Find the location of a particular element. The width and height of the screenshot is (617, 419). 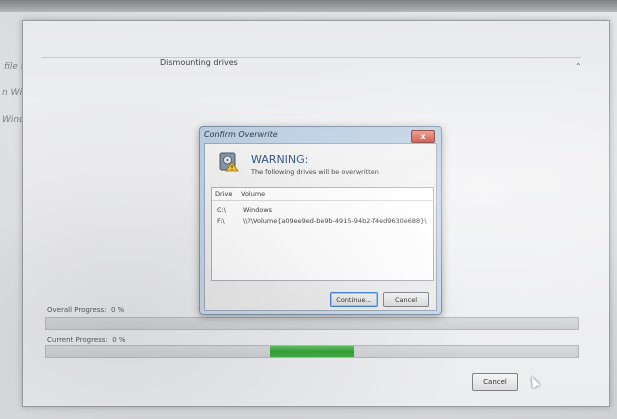

warning-drive-icon is located at coordinates (229, 162).